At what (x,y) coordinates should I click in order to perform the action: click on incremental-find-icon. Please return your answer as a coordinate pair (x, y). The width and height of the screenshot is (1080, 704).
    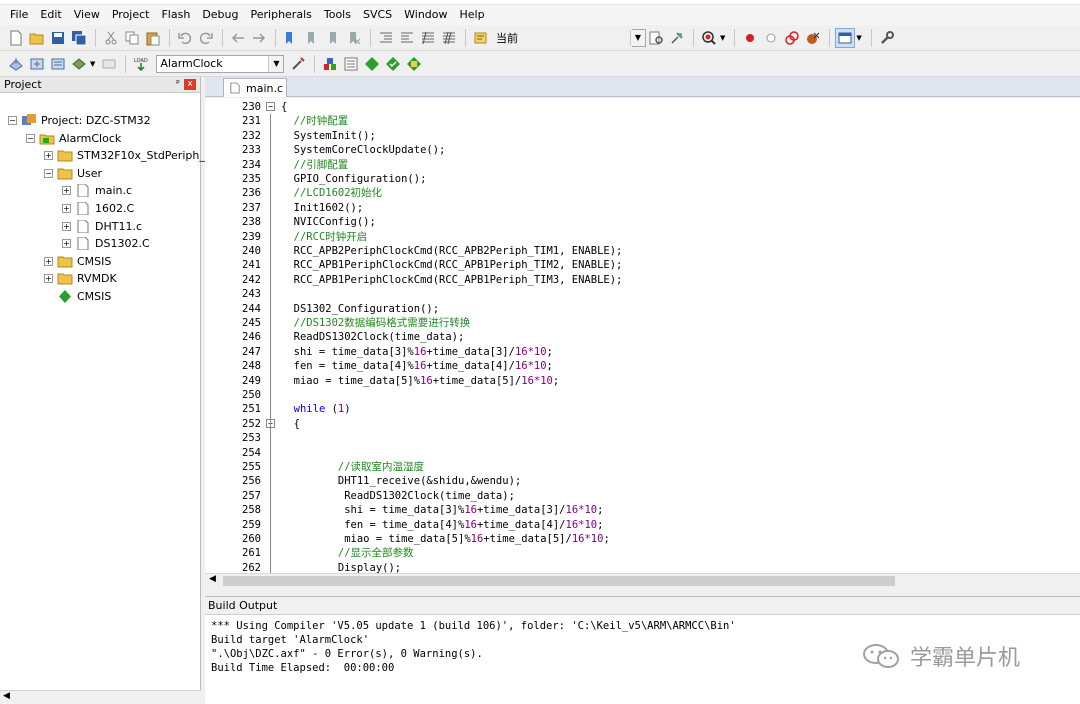
    Looking at the image, I should click on (677, 38).